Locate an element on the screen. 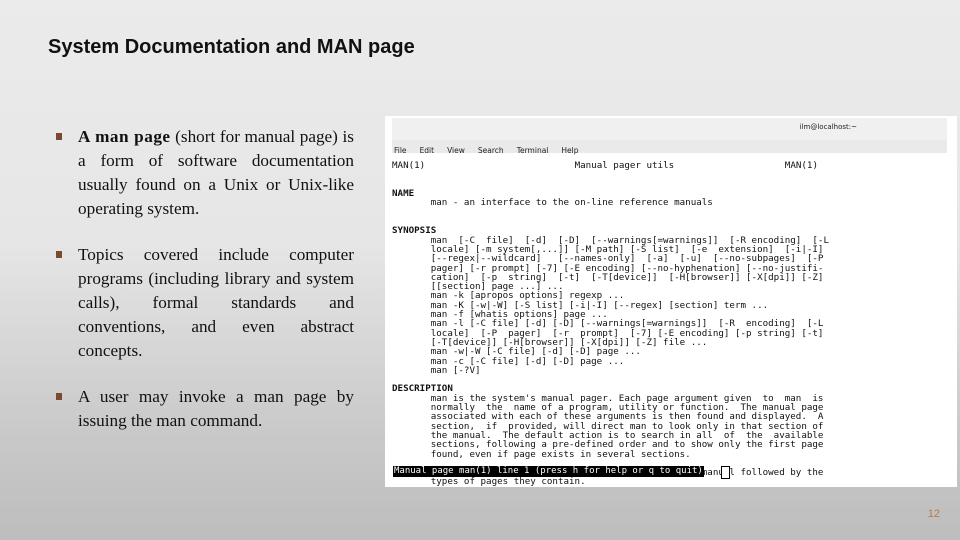  slide-title: System Documentation and MAN page is located at coordinates (231, 47).